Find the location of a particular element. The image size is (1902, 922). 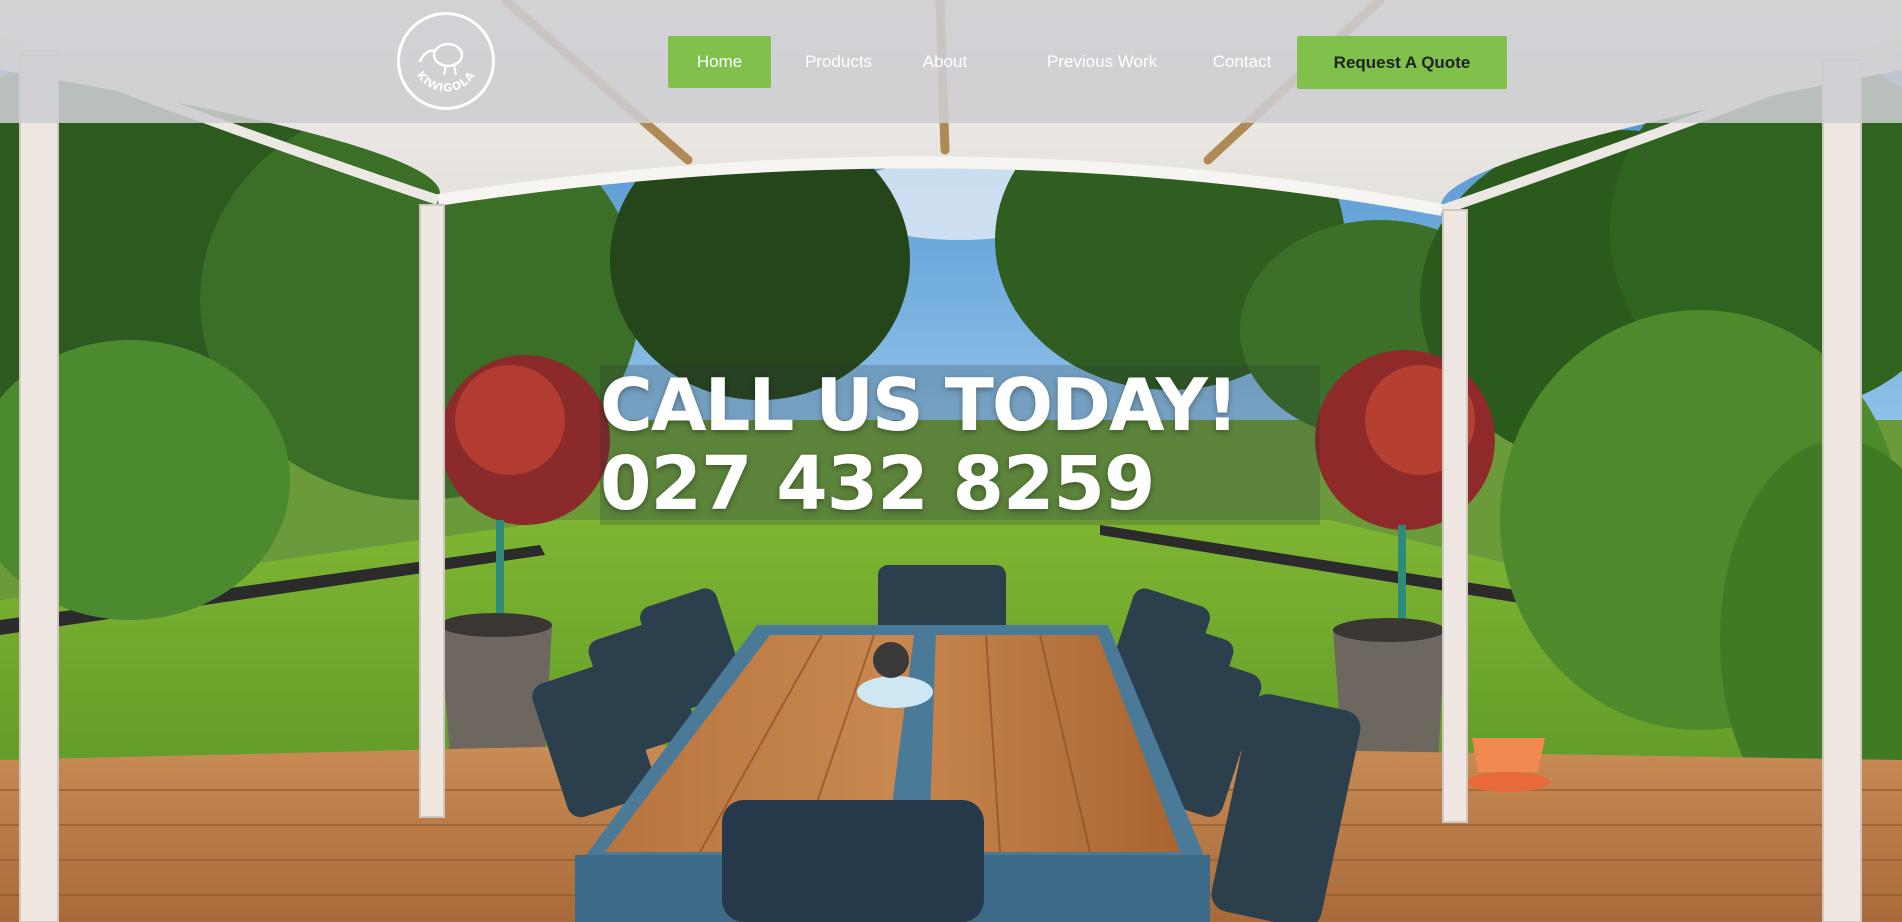

hero-callout: CALL US TODAY! 027 432 8259 is located at coordinates (960, 444).